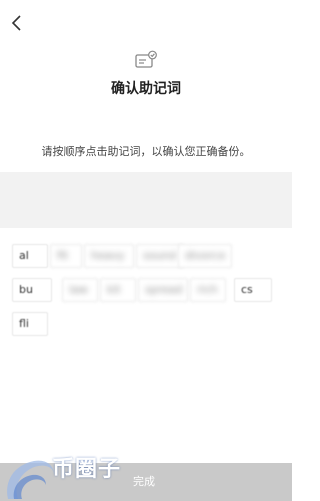 Image resolution: width=320 pixels, height=501 pixels. I want to click on page-title: 确认助记词, so click(146, 89).